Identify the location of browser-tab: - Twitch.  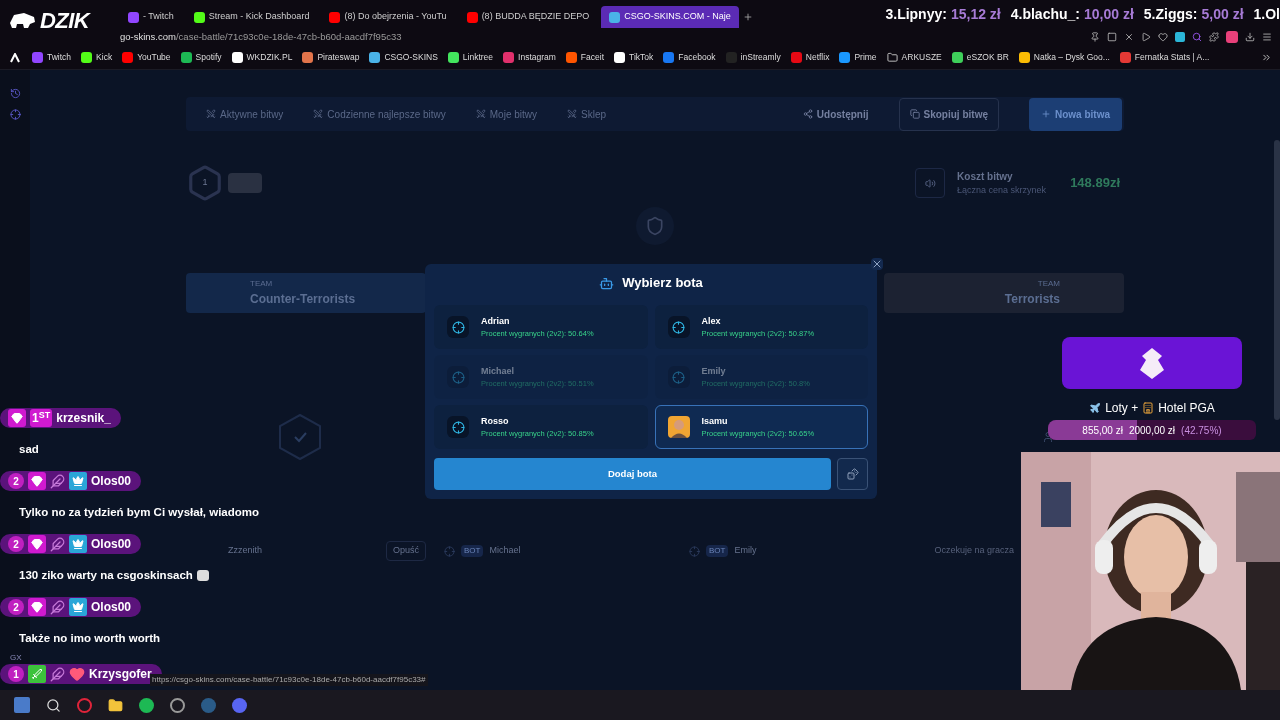
(151, 17).